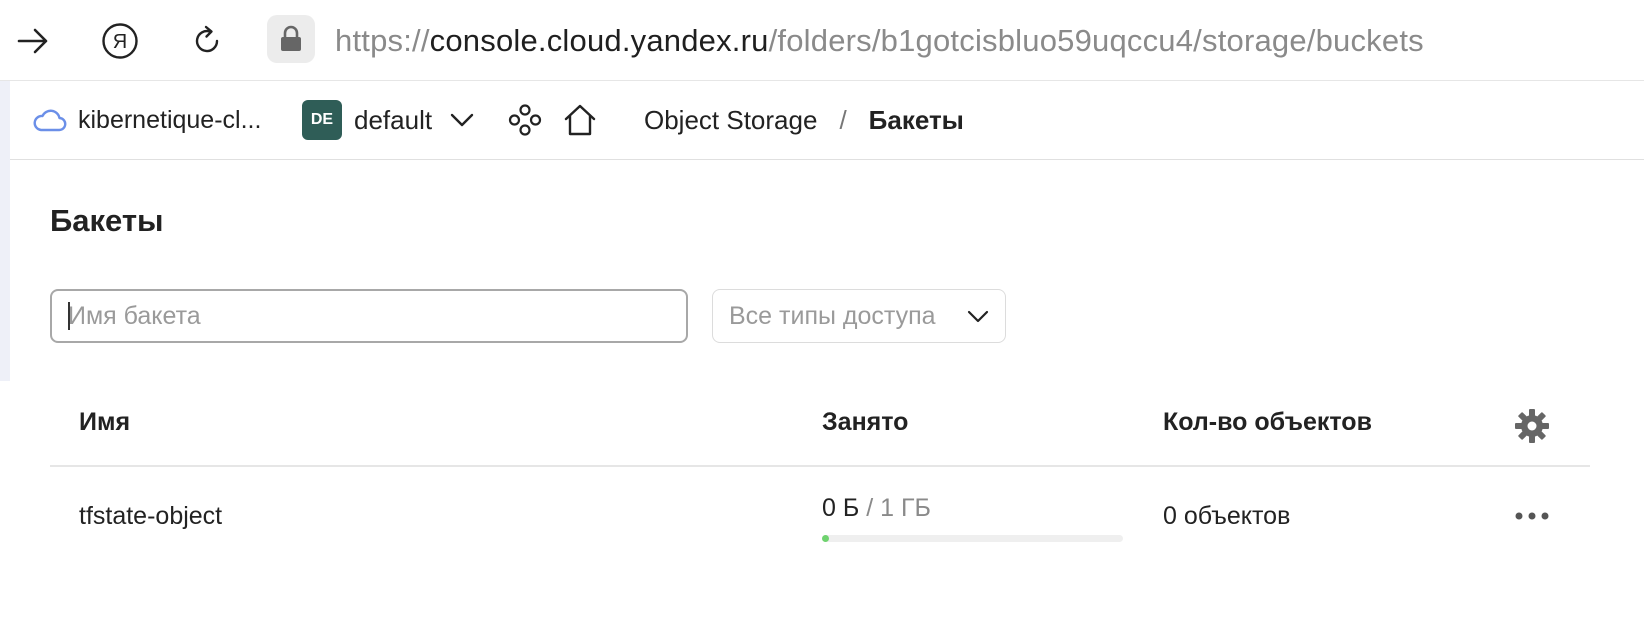 The image size is (1644, 640). What do you see at coordinates (825, 538) in the screenshot?
I see `usage-progress-fill` at bounding box center [825, 538].